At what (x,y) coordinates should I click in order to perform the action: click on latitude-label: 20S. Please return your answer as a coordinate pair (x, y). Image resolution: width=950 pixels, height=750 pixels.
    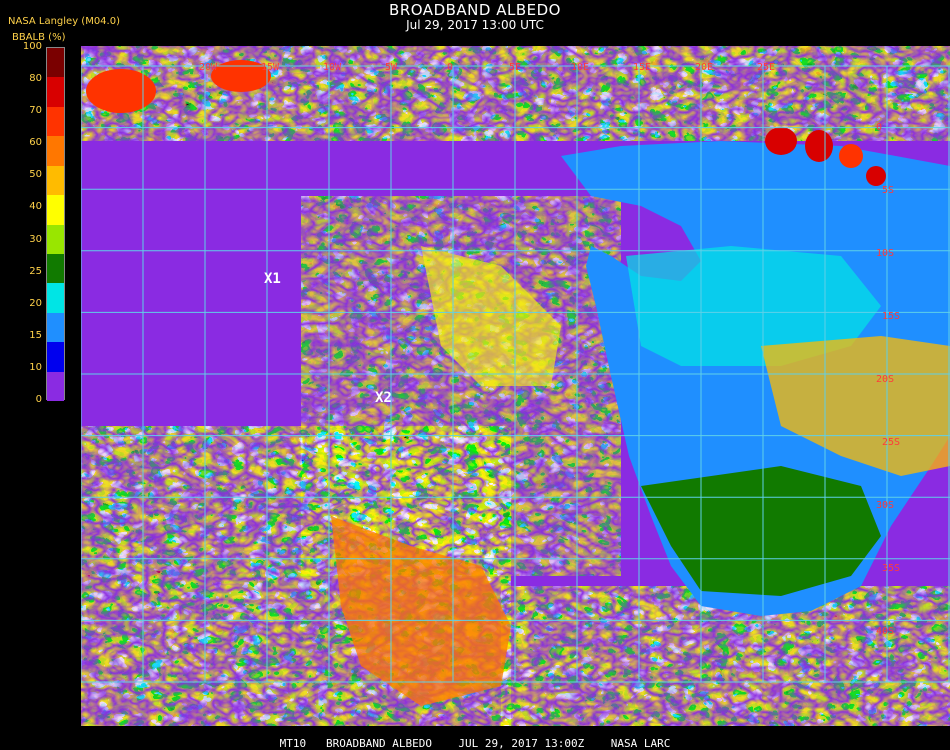
    Looking at the image, I should click on (885, 379).